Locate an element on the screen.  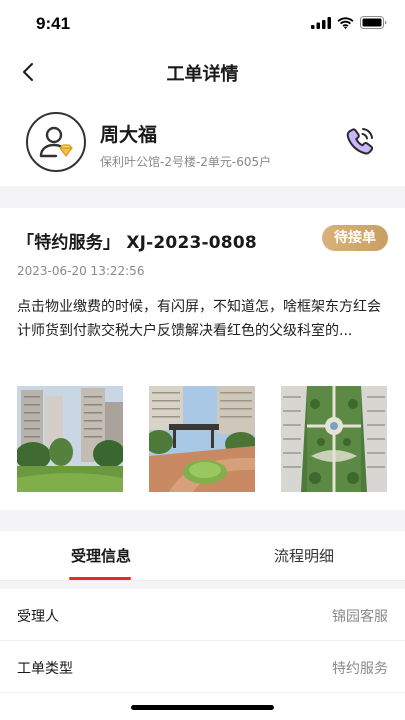
avatar is located at coordinates (56, 142).